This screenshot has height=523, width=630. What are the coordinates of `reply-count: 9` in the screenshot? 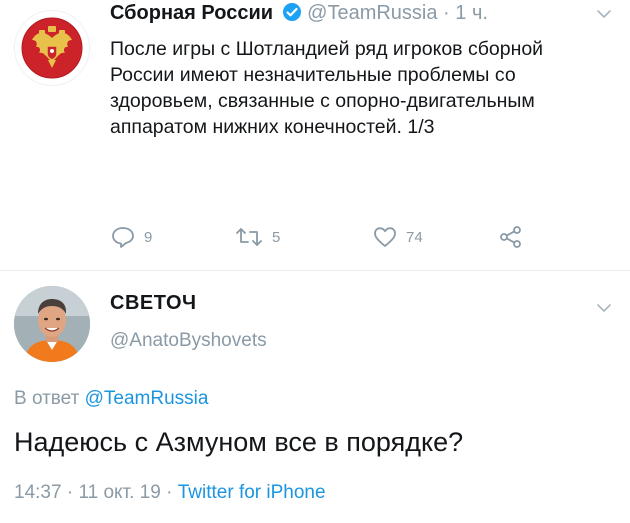 It's located at (148, 237).